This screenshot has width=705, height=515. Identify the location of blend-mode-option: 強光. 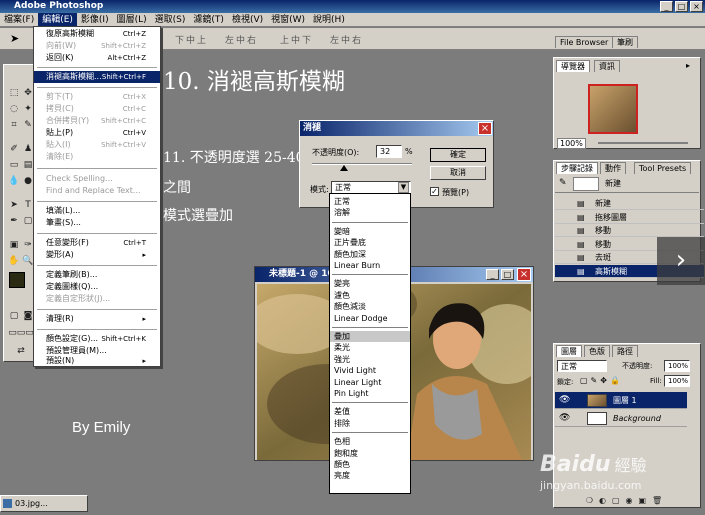
(370, 359).